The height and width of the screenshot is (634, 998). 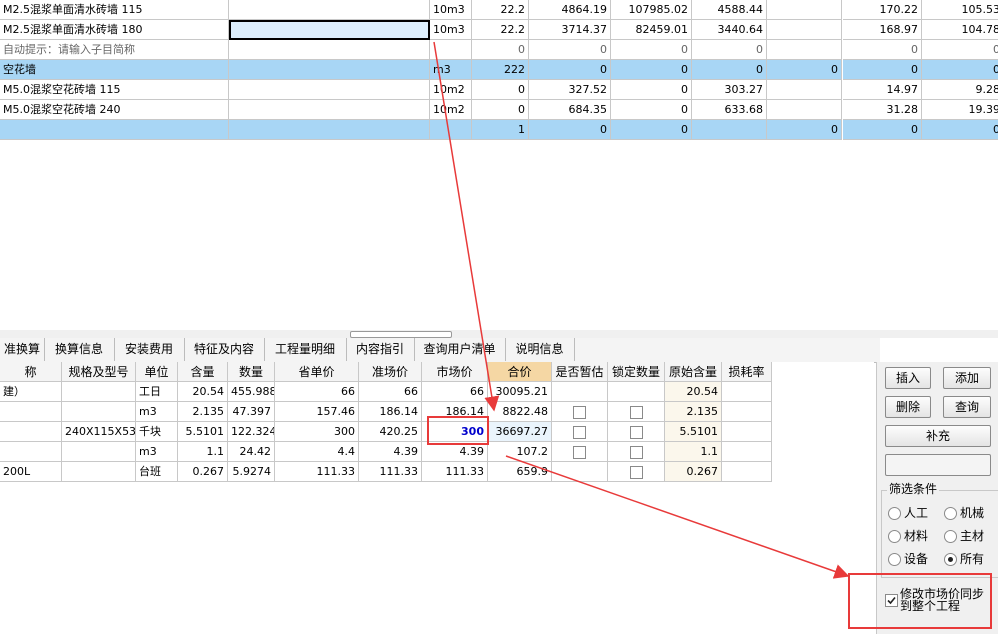 What do you see at coordinates (390, 432) in the screenshot?
I see `resource-cell-base: 420.25` at bounding box center [390, 432].